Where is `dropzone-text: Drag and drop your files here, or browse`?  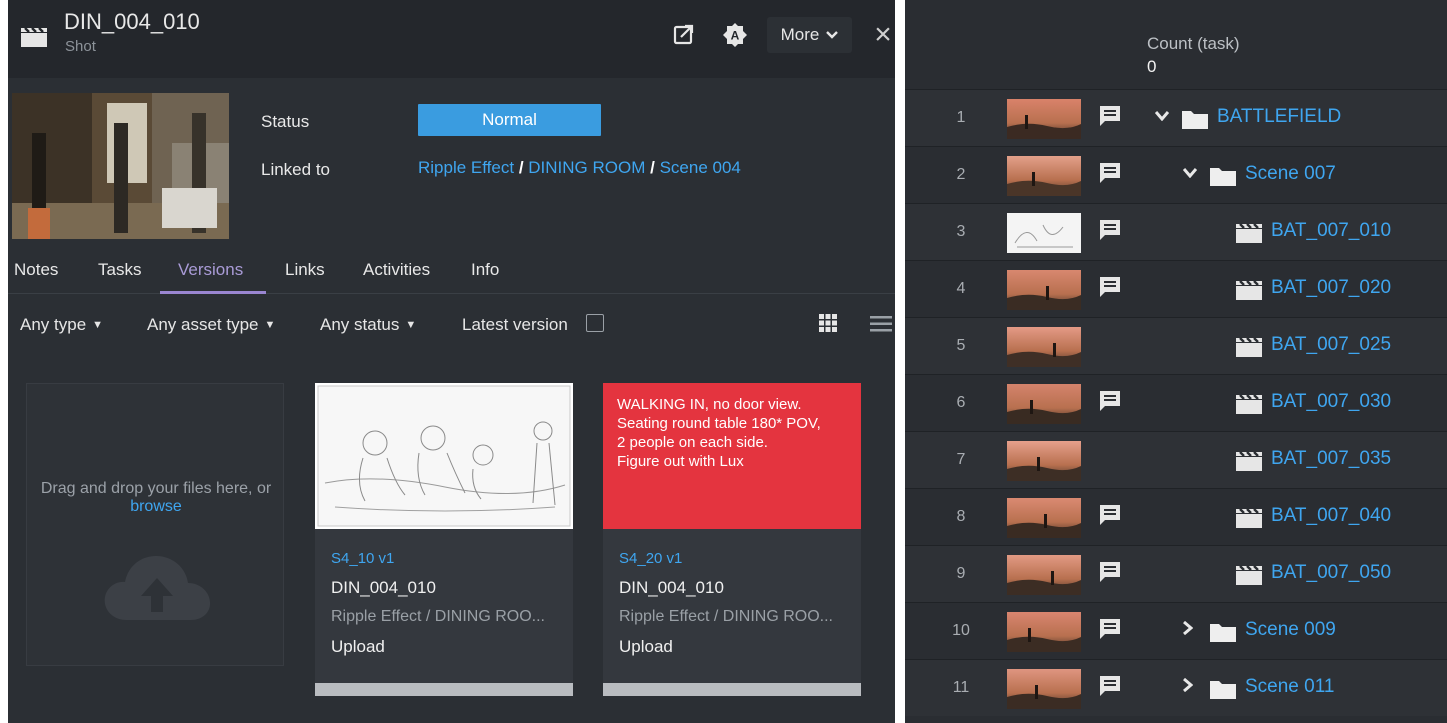 dropzone-text: Drag and drop your files here, or browse is located at coordinates (156, 498).